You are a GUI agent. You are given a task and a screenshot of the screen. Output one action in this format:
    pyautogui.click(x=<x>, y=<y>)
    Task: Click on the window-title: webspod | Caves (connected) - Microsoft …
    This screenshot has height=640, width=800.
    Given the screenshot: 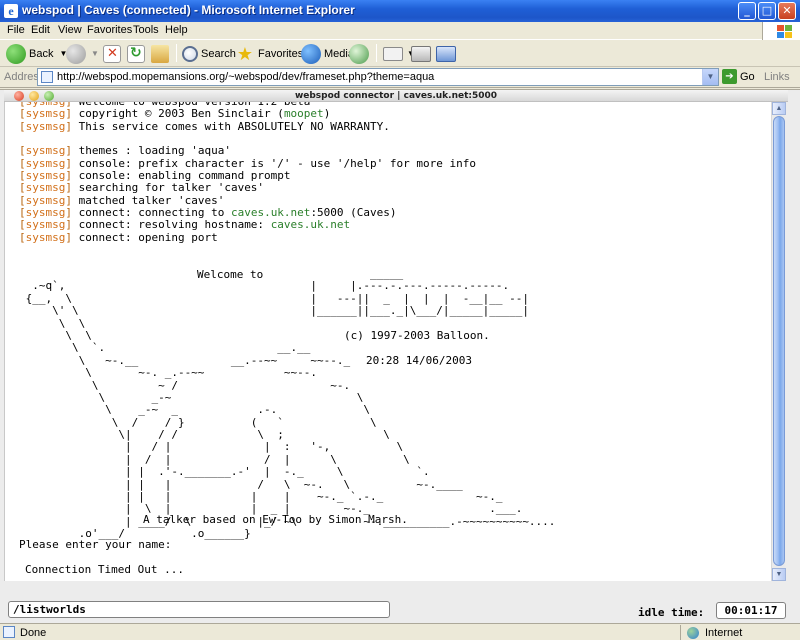 What is the action you would take?
    pyautogui.click(x=188, y=10)
    